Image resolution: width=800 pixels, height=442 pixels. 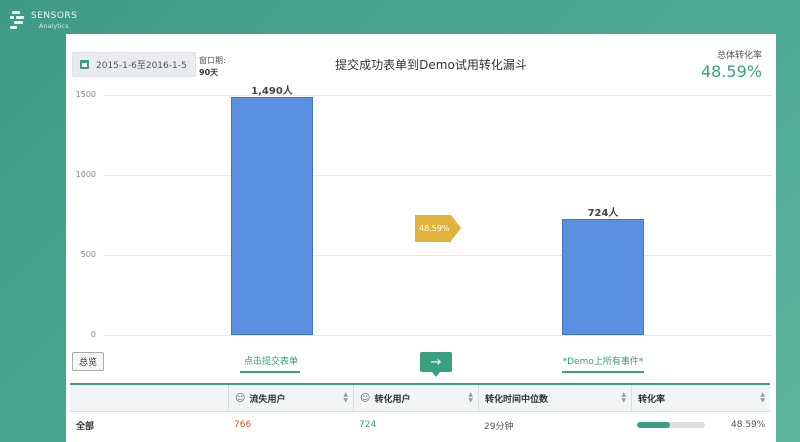 I want to click on header-lost-label: 流失用户, so click(x=267, y=399).